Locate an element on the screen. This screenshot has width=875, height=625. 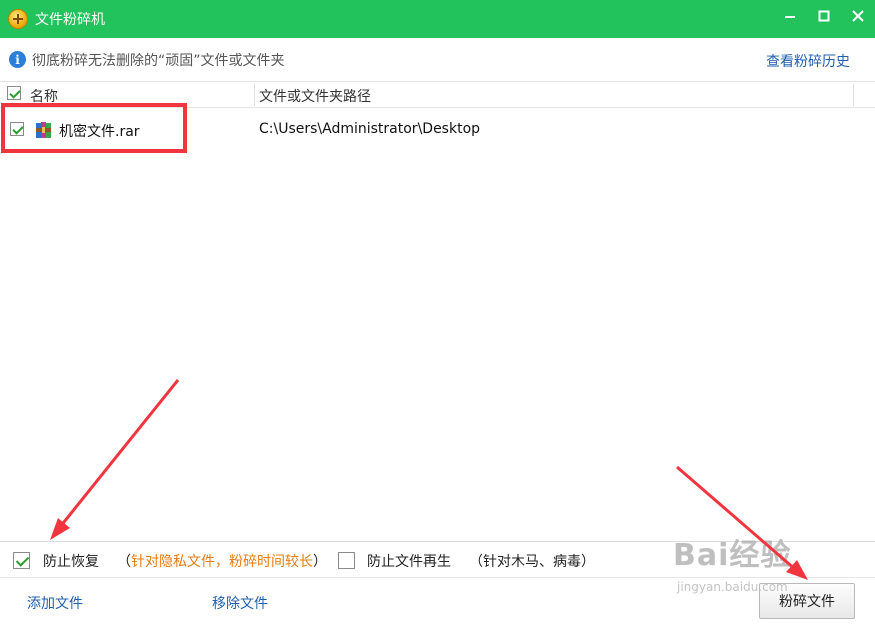
paren-close: ） is located at coordinates (320, 562).